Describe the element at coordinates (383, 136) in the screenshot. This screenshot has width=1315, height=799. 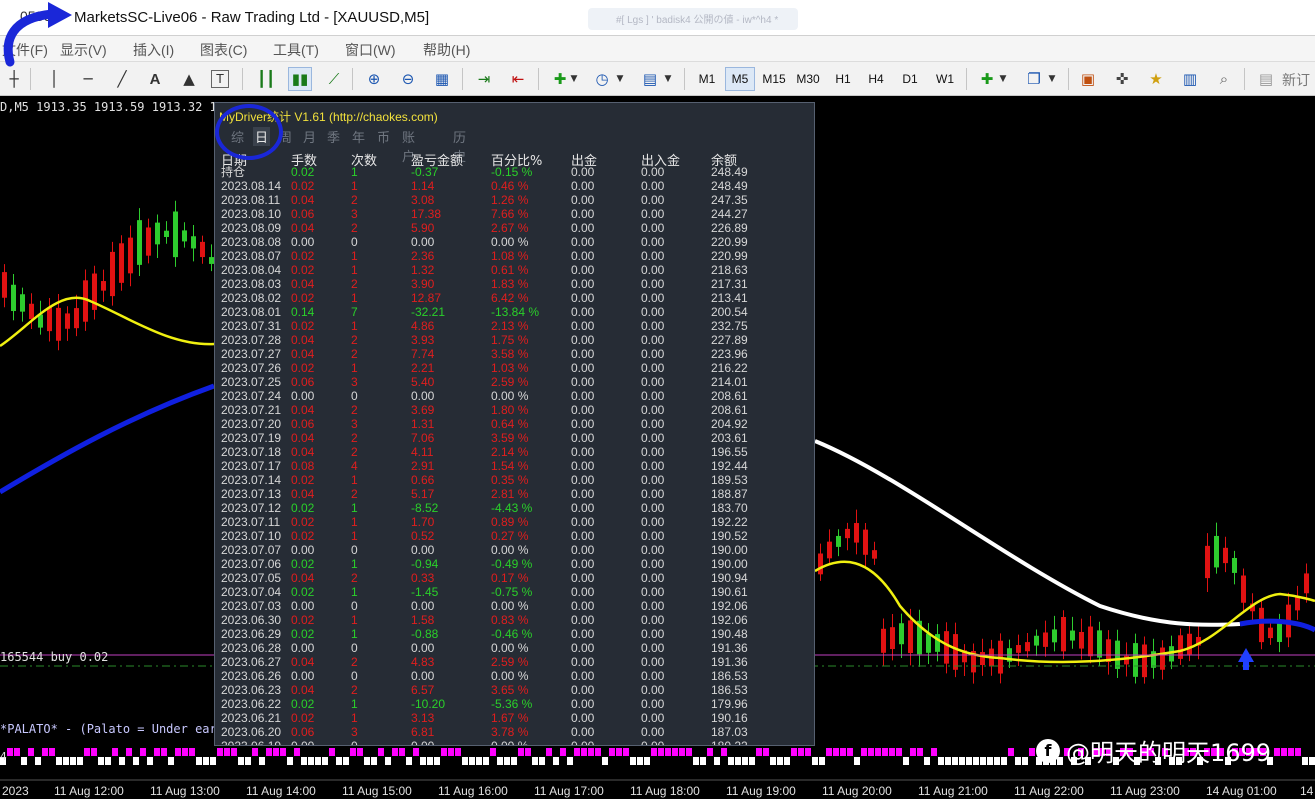
I see `tab-currency: 币` at that location.